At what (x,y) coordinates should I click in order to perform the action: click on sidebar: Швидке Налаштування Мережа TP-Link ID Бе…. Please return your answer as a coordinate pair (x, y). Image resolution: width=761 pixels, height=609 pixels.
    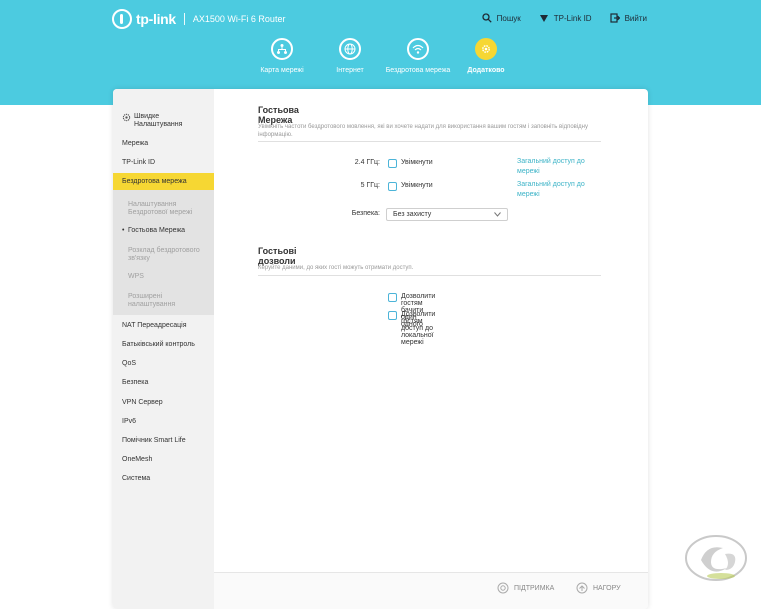
    Looking at the image, I should click on (163, 349).